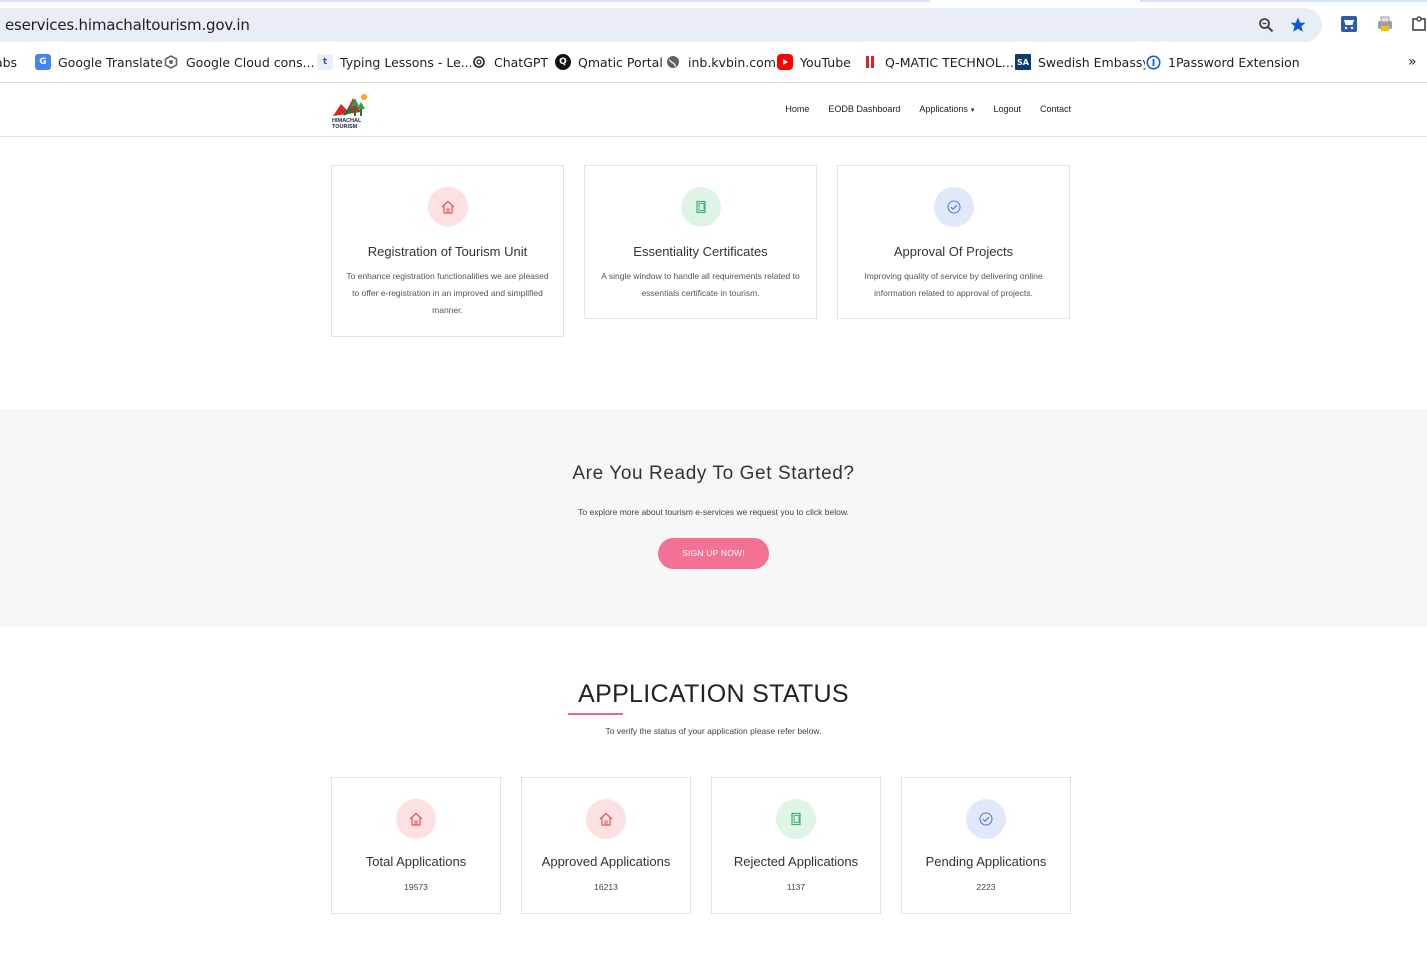  Describe the element at coordinates (870, 62) in the screenshot. I see `qmatic-tech-icon` at that location.